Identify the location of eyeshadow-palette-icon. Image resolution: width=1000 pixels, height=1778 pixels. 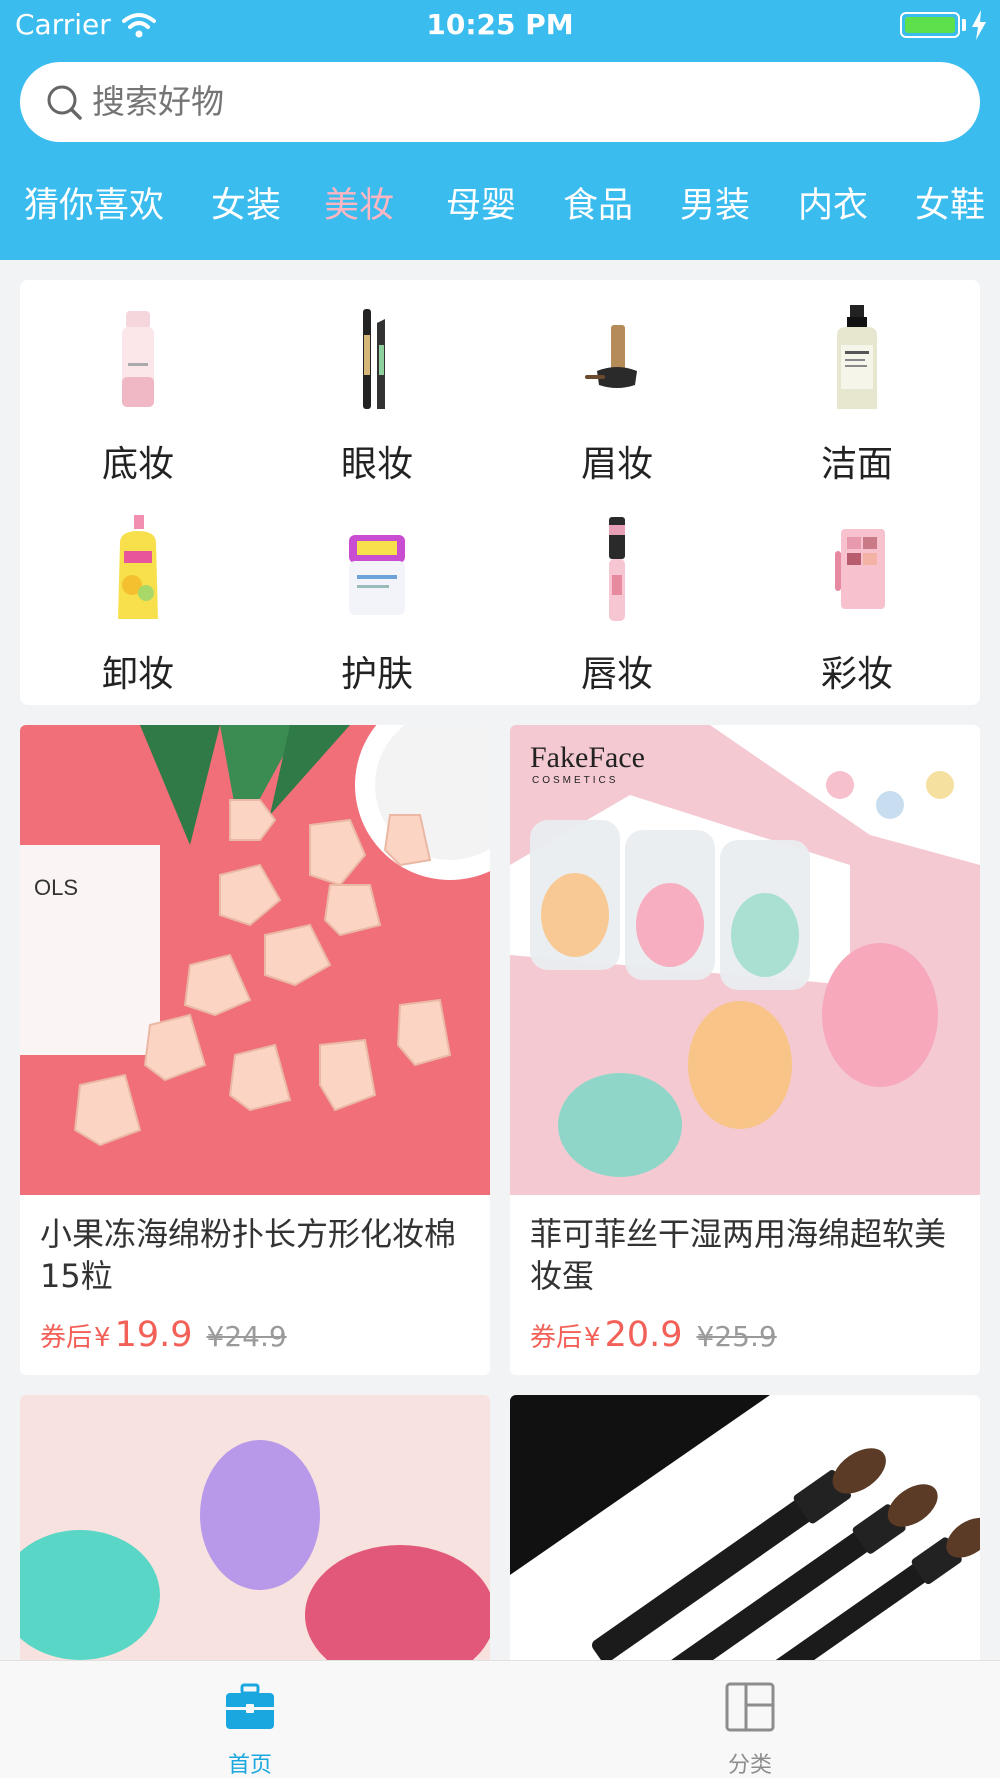
(860, 569).